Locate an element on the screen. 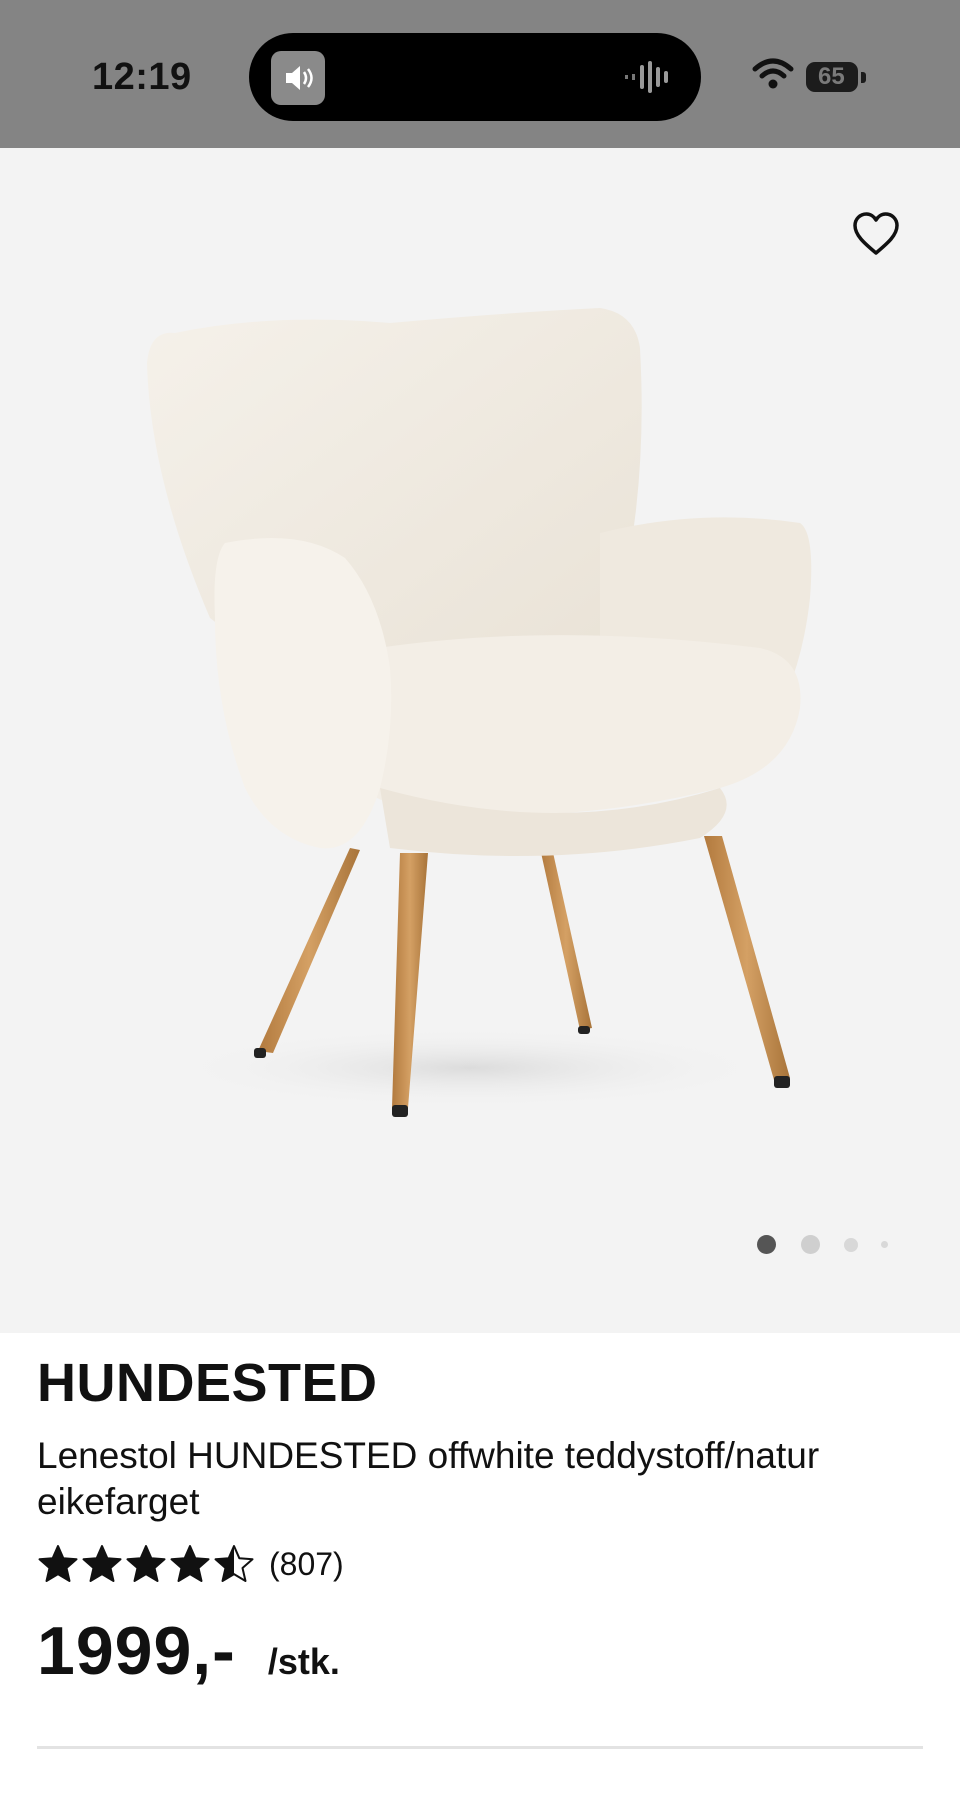 Image resolution: width=960 pixels, height=1802 pixels. battery-icon: 65 is located at coordinates (832, 77).